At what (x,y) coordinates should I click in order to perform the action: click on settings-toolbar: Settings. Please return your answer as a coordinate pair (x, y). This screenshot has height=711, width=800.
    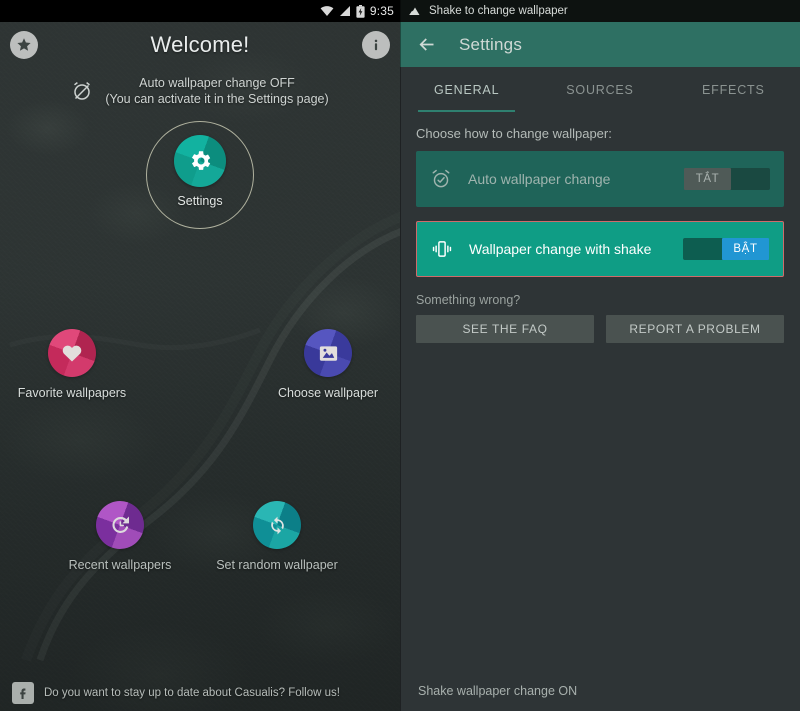
    Looking at the image, I should click on (600, 44).